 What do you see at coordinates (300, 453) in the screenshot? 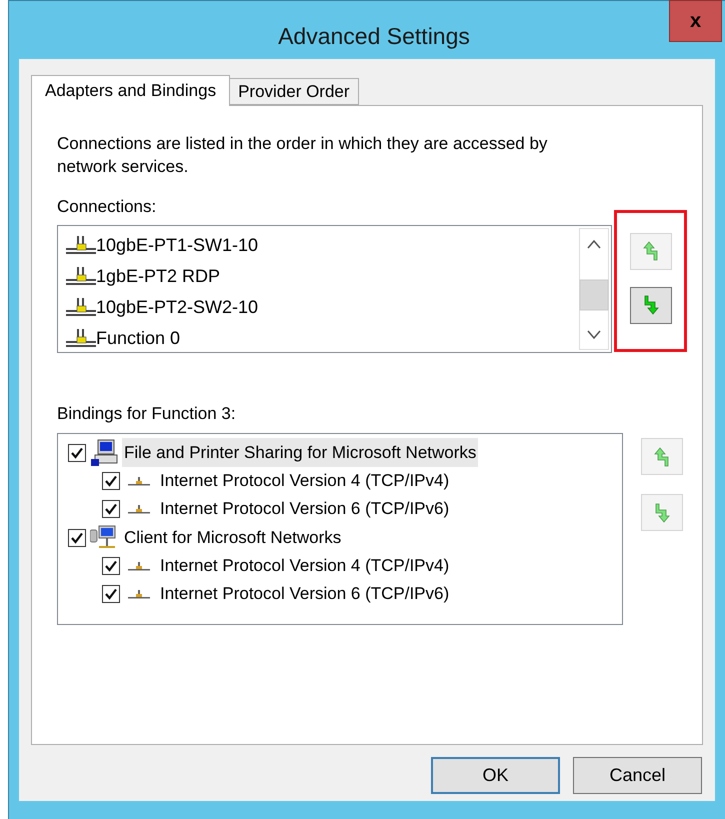
I see `binding-item: File and Printer Sharing for Microsoft Networks` at bounding box center [300, 453].